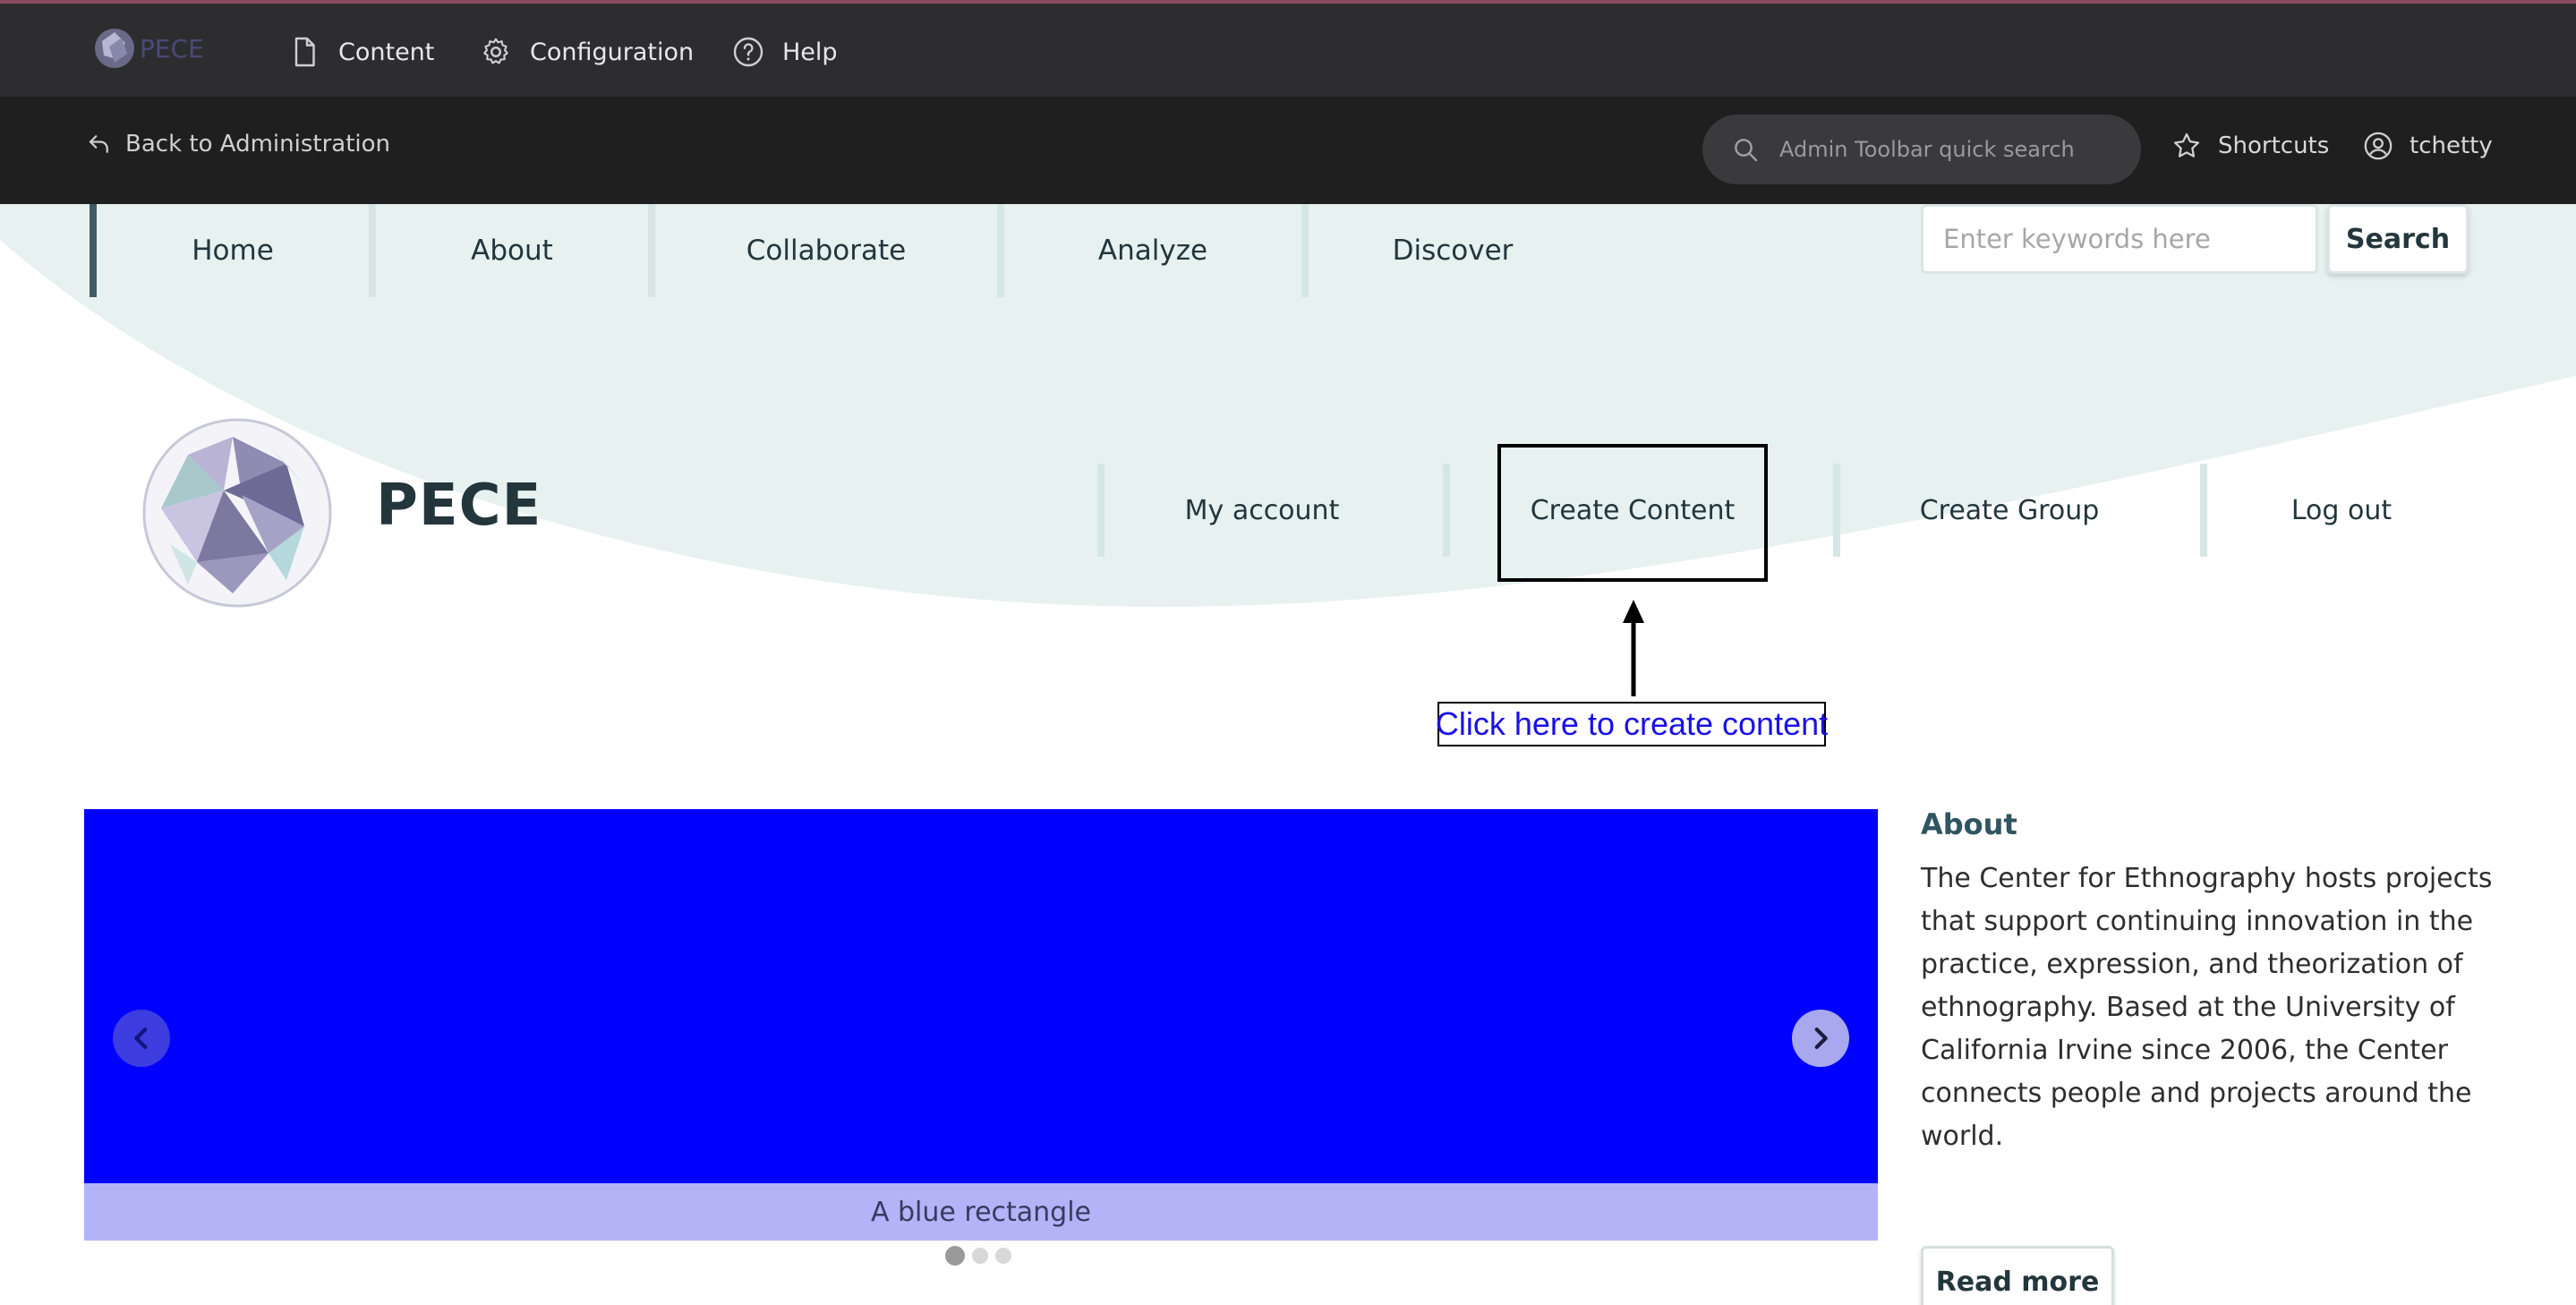  What do you see at coordinates (2274, 145) in the screenshot?
I see `shortcuts-label: Shortcuts` at bounding box center [2274, 145].